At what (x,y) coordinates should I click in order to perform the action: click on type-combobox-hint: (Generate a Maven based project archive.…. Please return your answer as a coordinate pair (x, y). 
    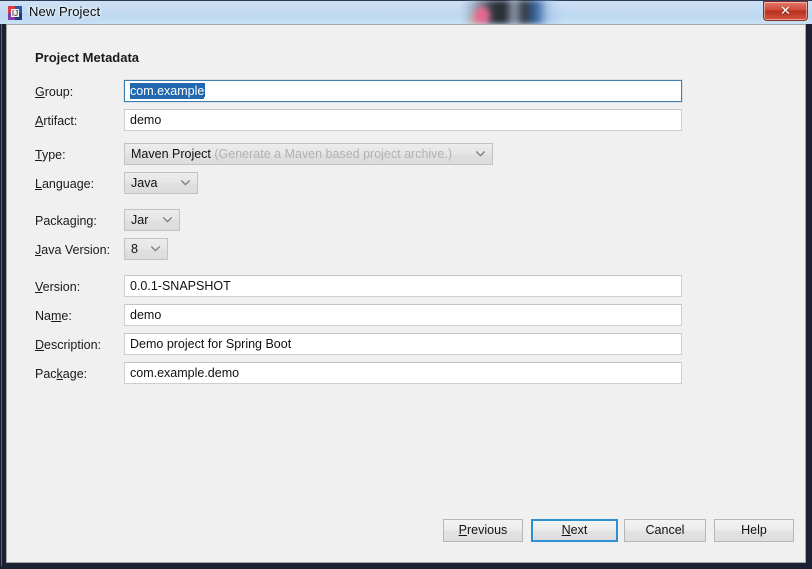
    Looking at the image, I should click on (333, 154).